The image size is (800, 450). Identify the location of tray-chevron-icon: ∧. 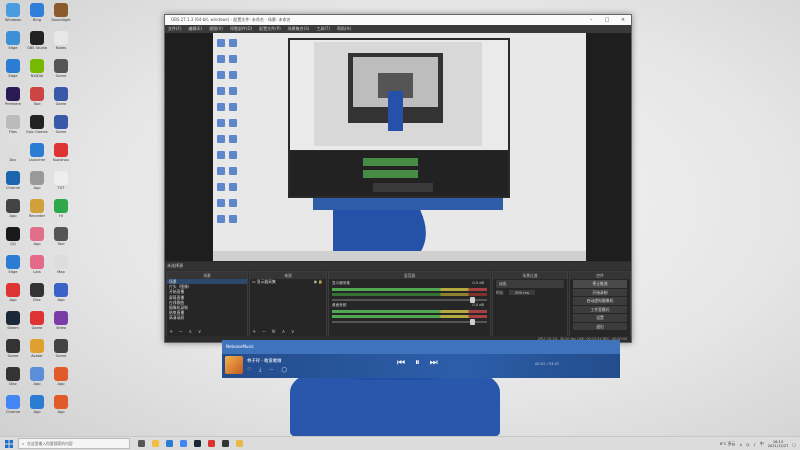
(740, 444).